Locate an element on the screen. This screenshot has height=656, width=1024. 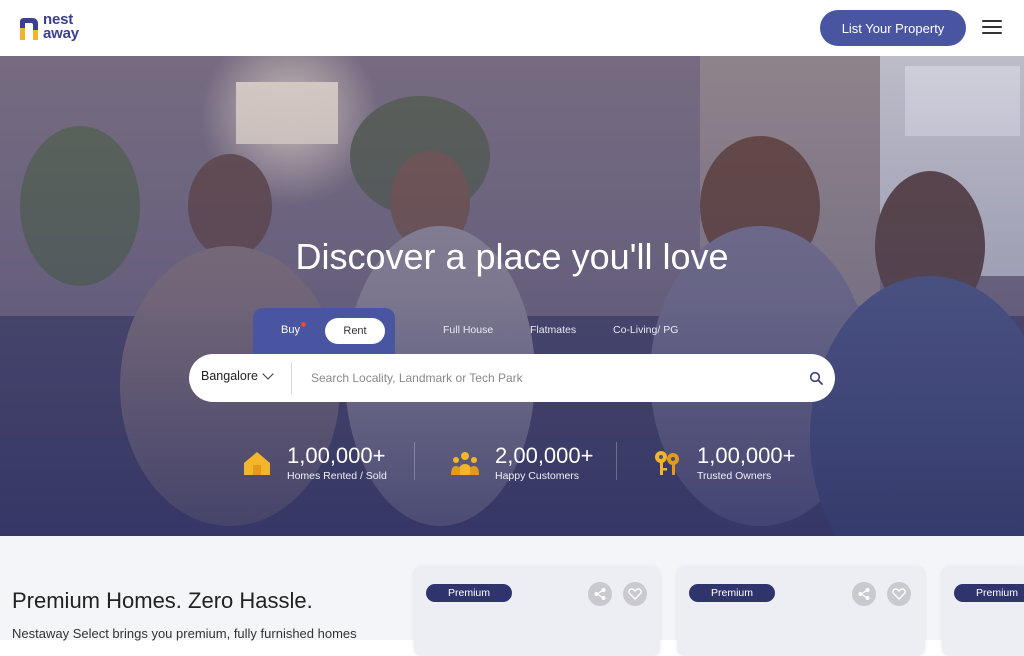
stat-homes: 1,00,000+ Homes Rented / Sold is located at coordinates (337, 463).